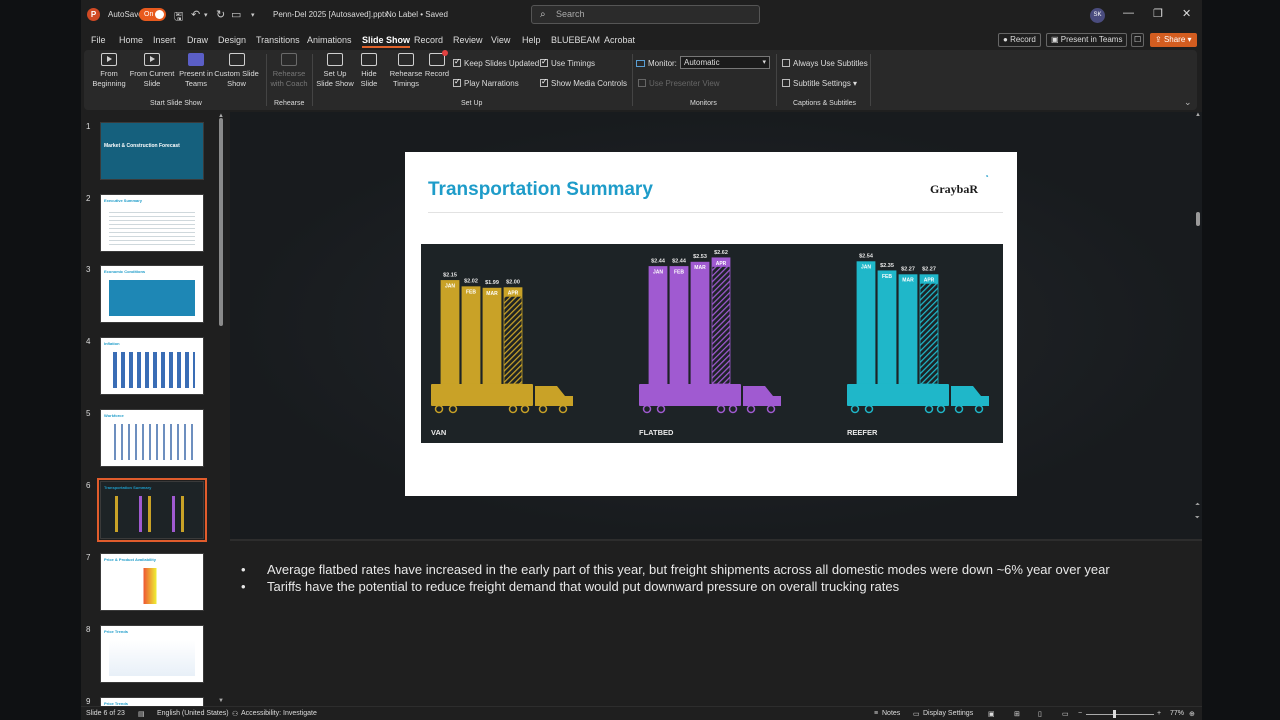  Describe the element at coordinates (428, 40) in the screenshot. I see `tab-record: Record` at that location.